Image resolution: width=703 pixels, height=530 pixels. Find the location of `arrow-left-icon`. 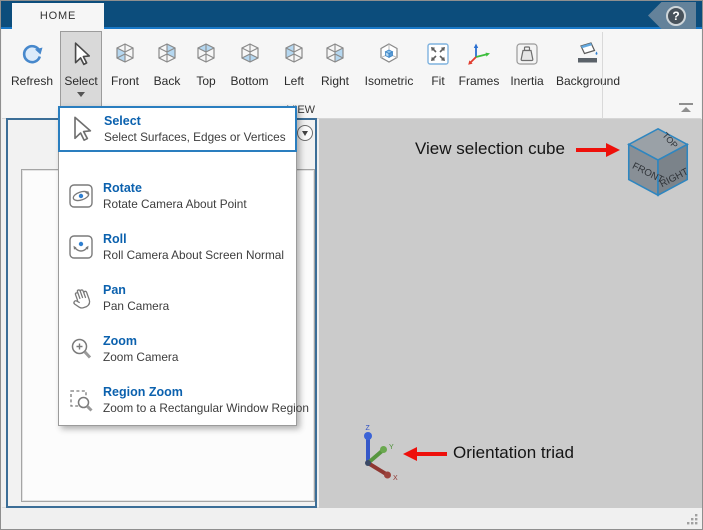

arrow-left-icon is located at coordinates (425, 454).